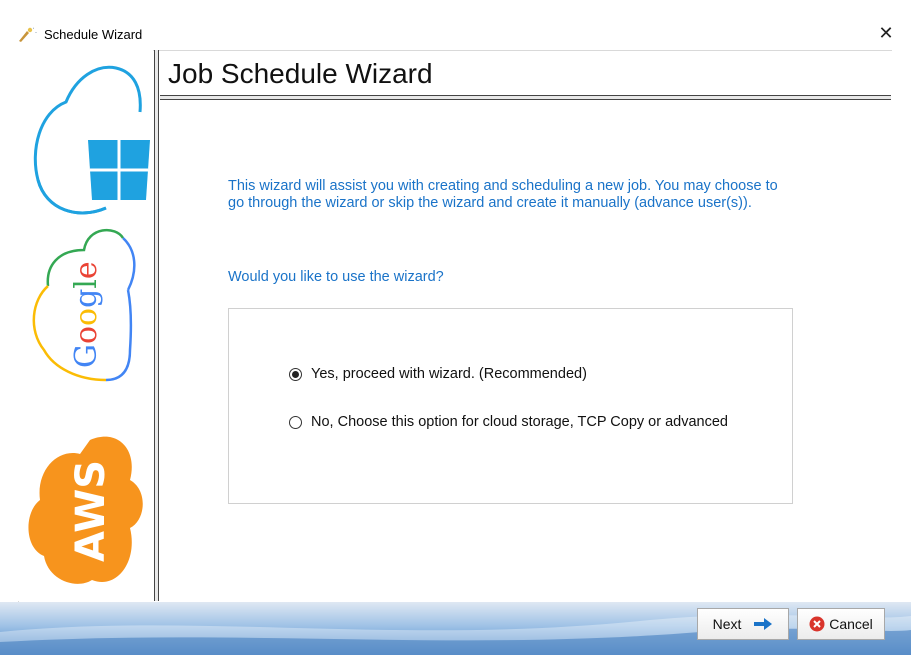 Image resolution: width=911 pixels, height=671 pixels. I want to click on azure-cloud-logo, so click(91, 140).